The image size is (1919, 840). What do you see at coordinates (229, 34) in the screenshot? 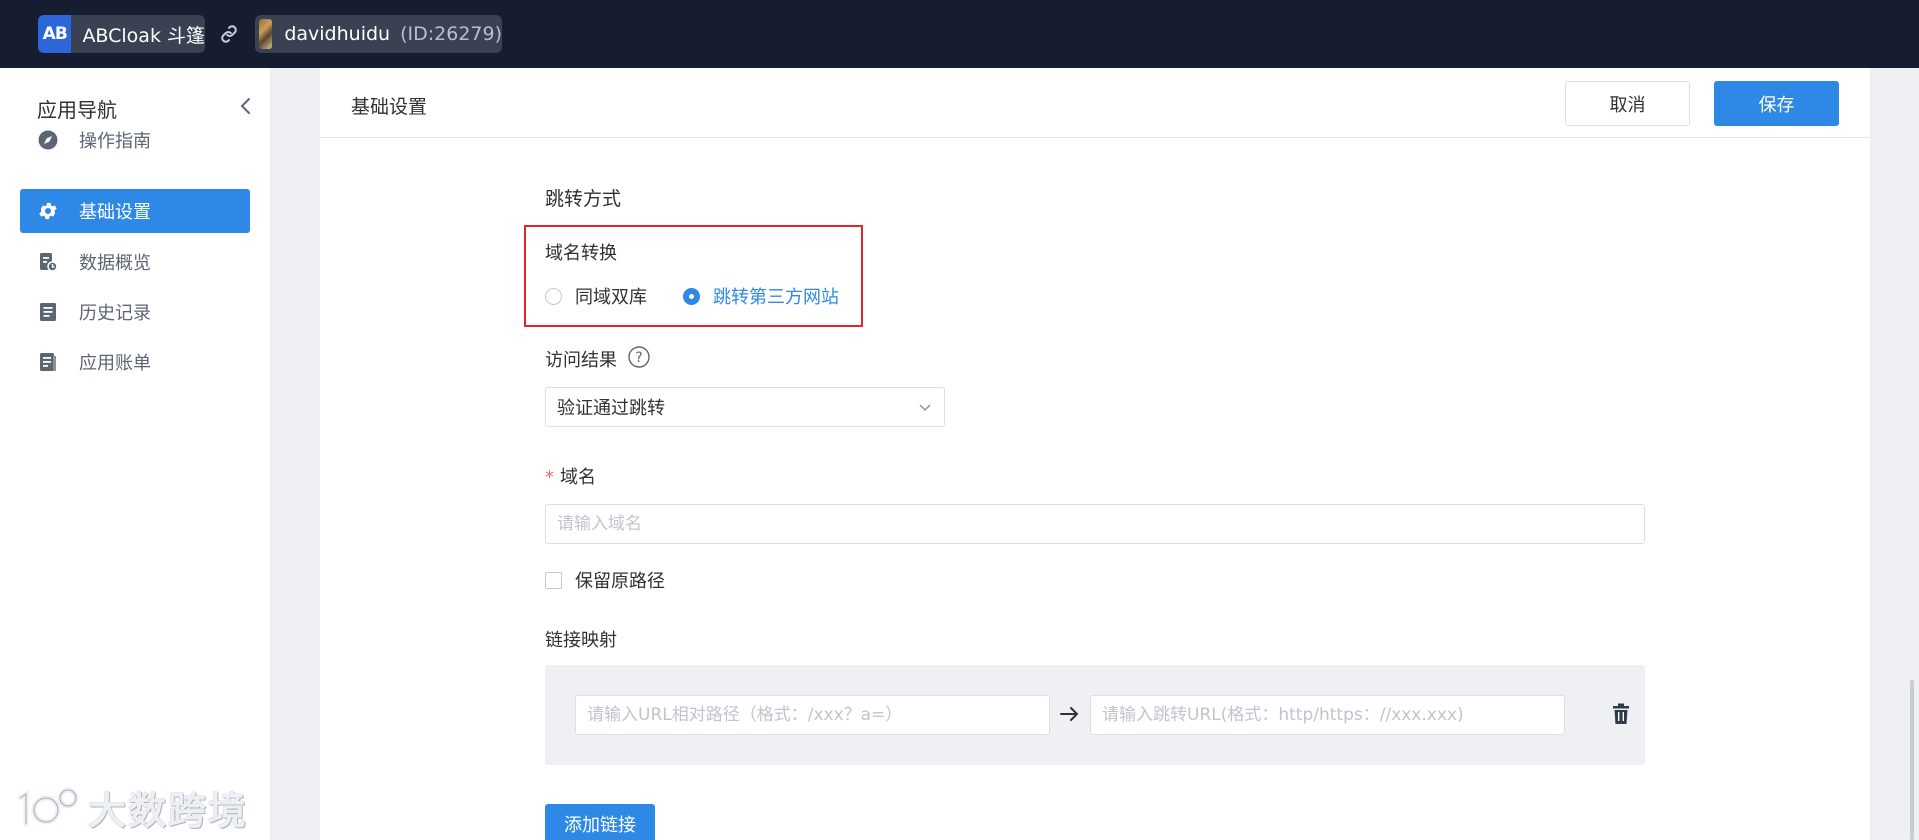
I see `link-icon` at bounding box center [229, 34].